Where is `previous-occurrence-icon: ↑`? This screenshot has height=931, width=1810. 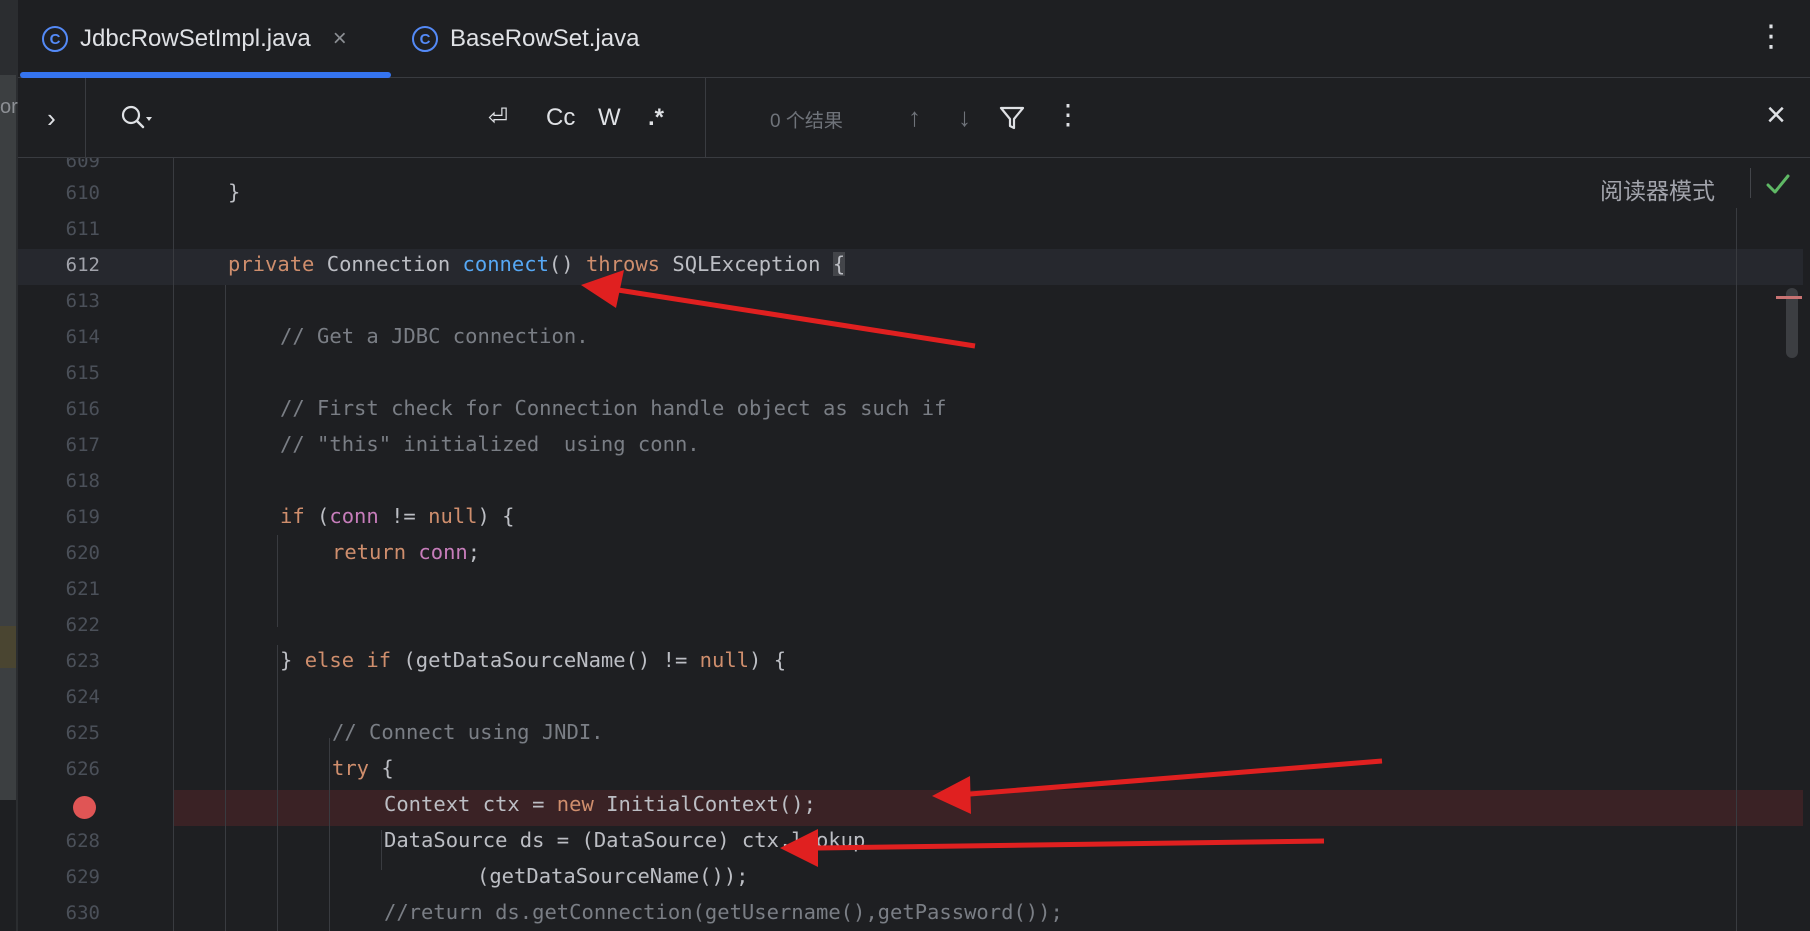 previous-occurrence-icon: ↑ is located at coordinates (914, 117).